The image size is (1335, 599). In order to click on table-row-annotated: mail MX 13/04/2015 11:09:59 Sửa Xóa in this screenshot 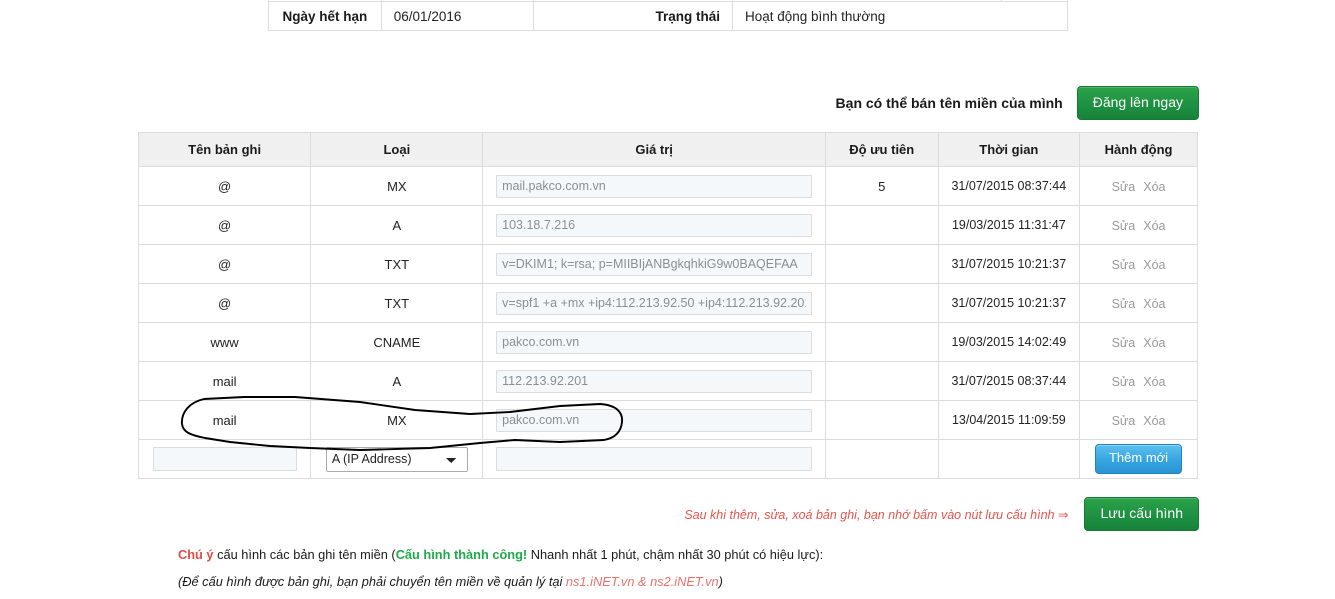, I will do `click(667, 420)`.